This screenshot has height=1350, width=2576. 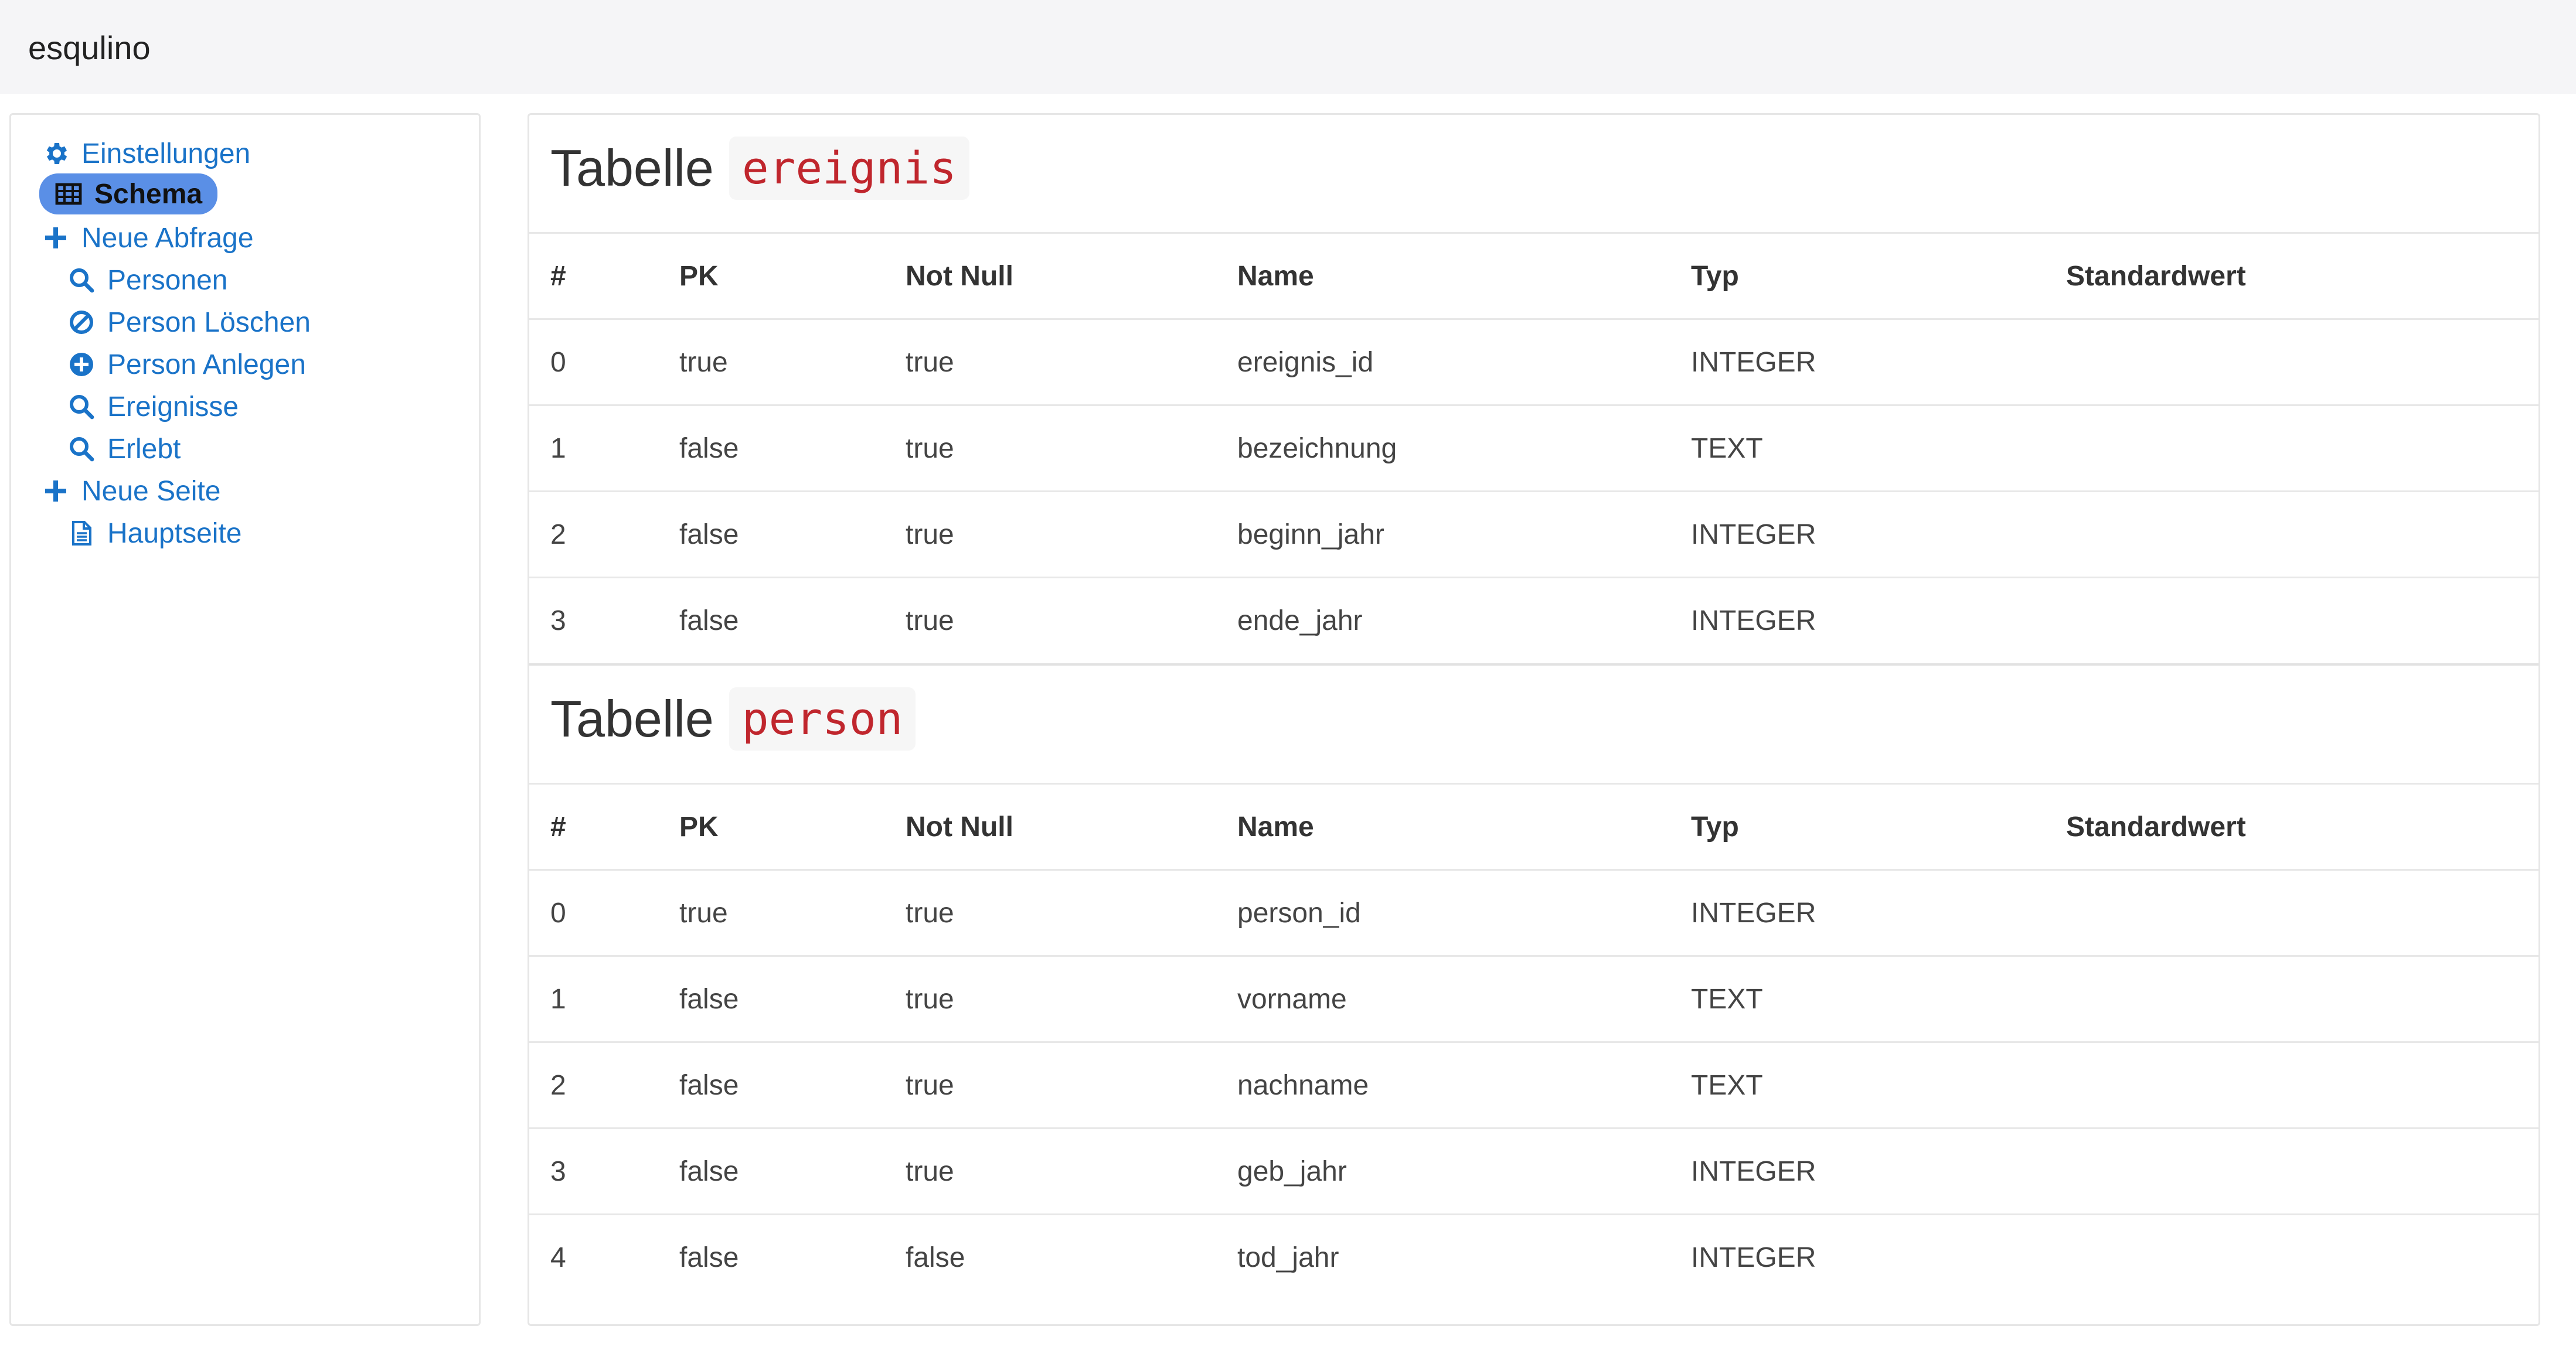 I want to click on table-title: Tabelle ereignis, so click(x=759, y=168).